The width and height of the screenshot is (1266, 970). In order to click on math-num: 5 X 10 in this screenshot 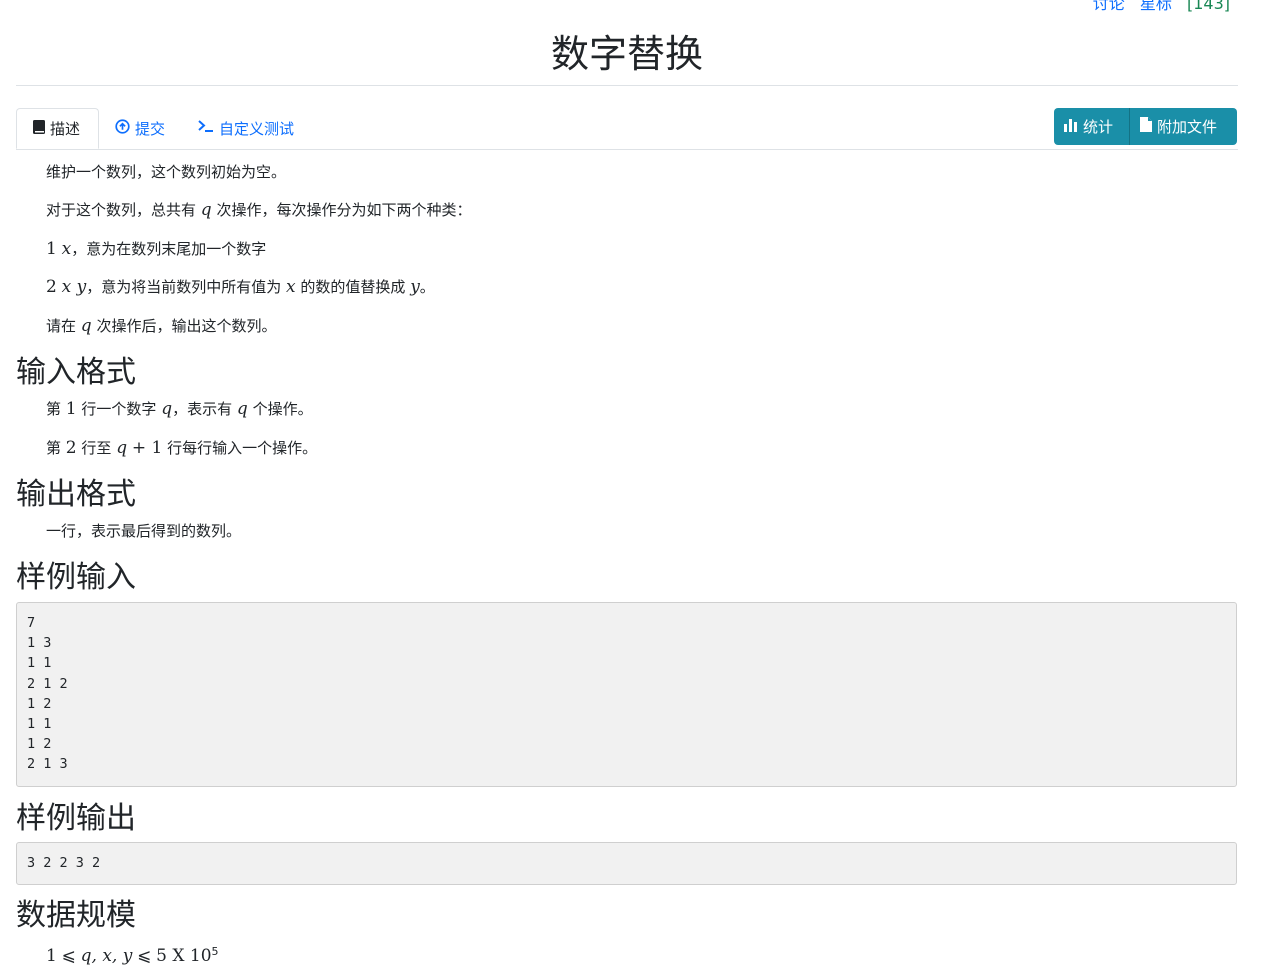, I will do `click(184, 956)`.